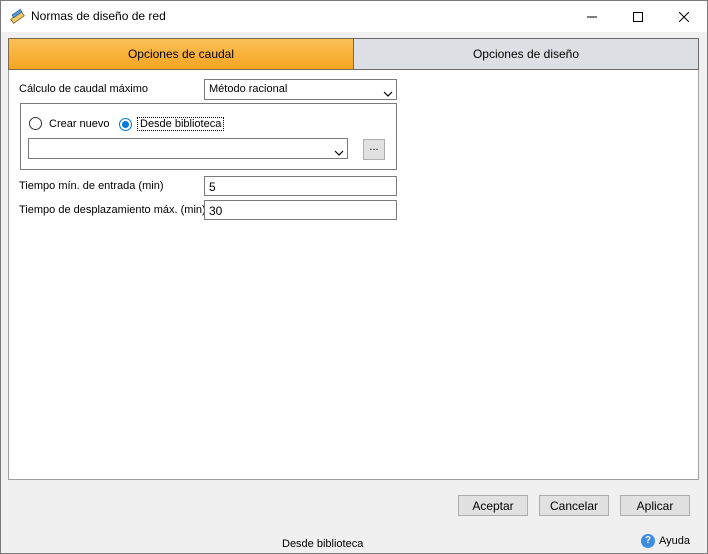 This screenshot has width=708, height=554. I want to click on tab-flow-options-label: Opciones de caudal, so click(181, 54).